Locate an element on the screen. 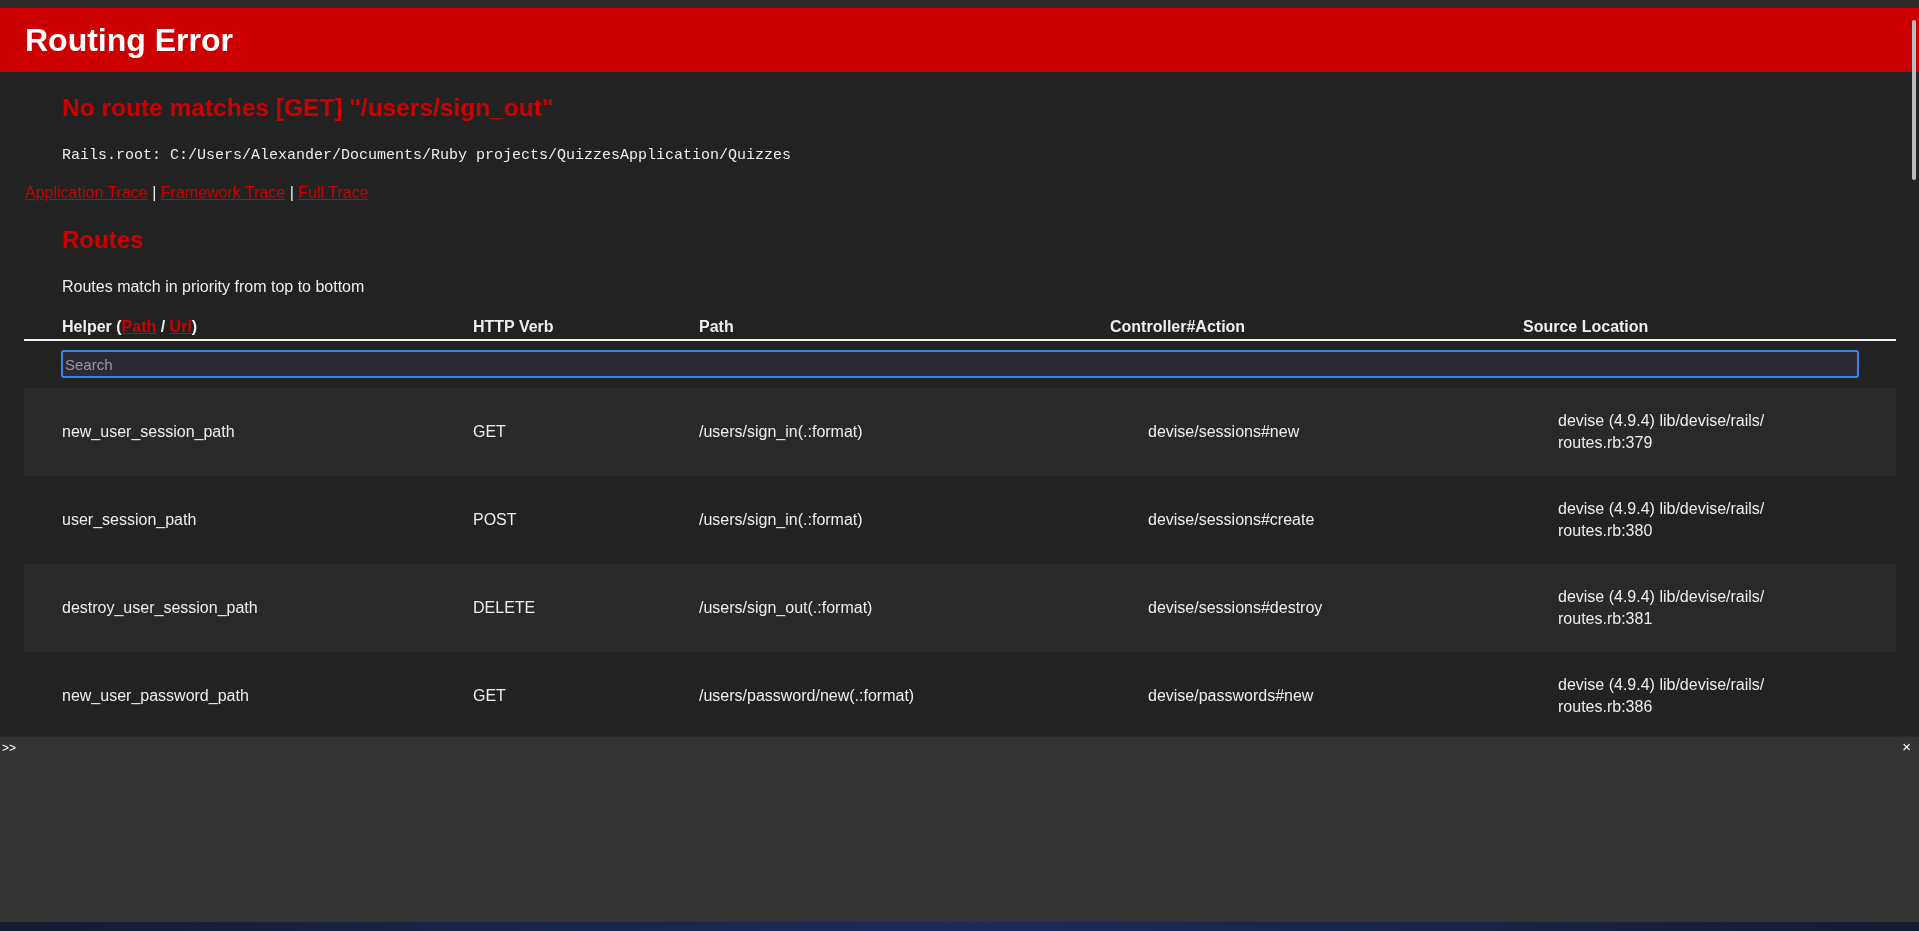  helper-cell-text: user_session_path is located at coordinates (130, 520).